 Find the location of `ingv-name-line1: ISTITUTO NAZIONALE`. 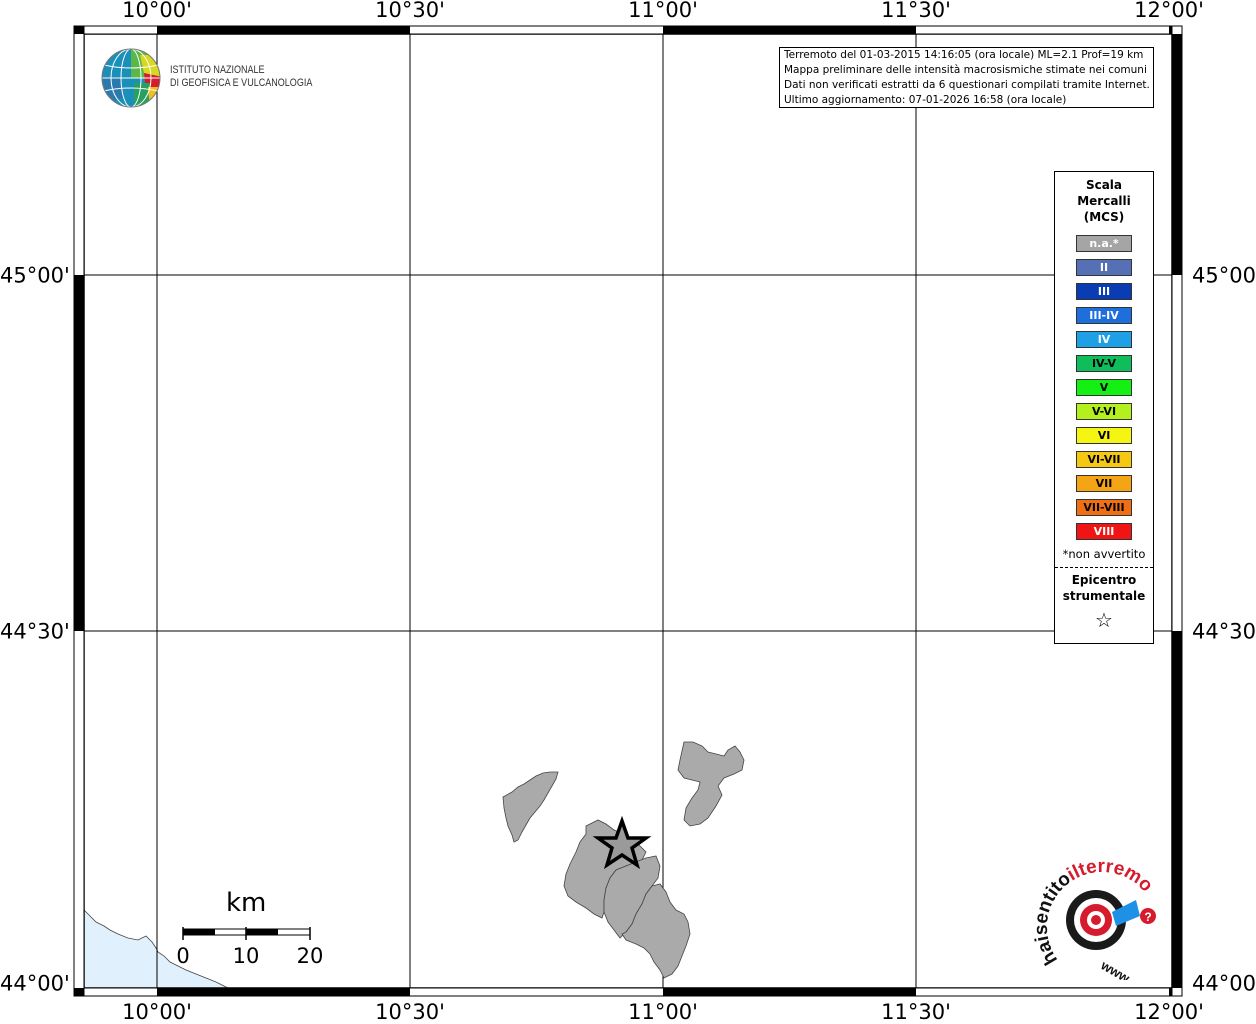

ingv-name-line1: ISTITUTO NAZIONALE is located at coordinates (217, 70).